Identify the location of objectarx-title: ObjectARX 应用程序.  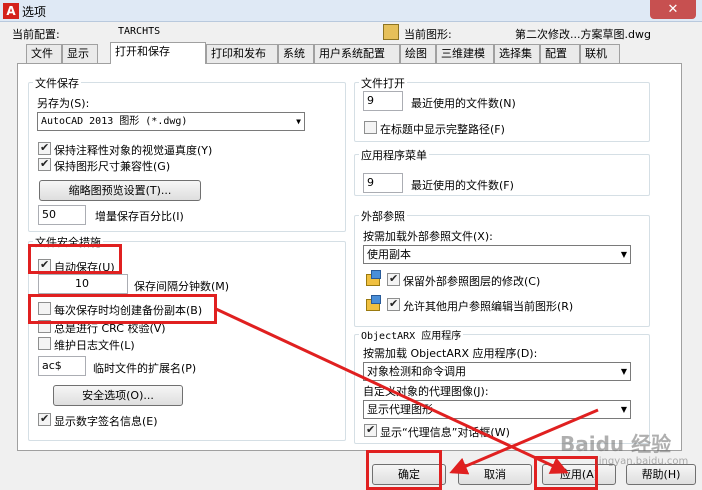
(411, 334).